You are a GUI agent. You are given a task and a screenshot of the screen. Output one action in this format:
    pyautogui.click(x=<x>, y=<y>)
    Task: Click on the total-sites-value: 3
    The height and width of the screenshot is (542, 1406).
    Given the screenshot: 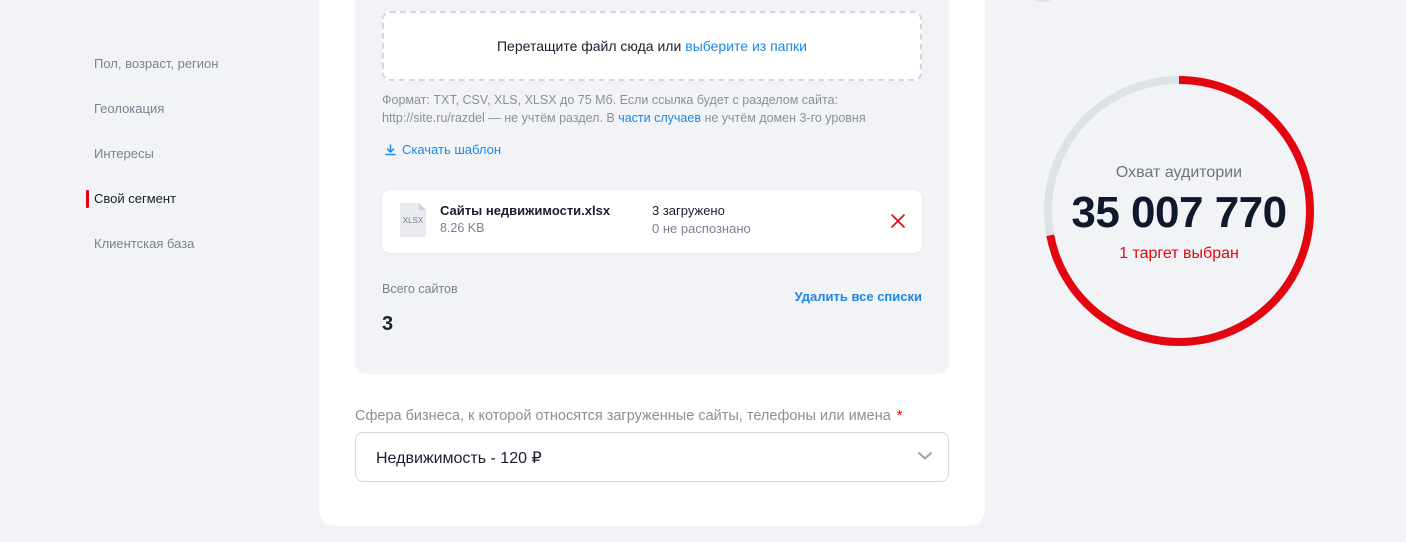 What is the action you would take?
    pyautogui.click(x=388, y=324)
    